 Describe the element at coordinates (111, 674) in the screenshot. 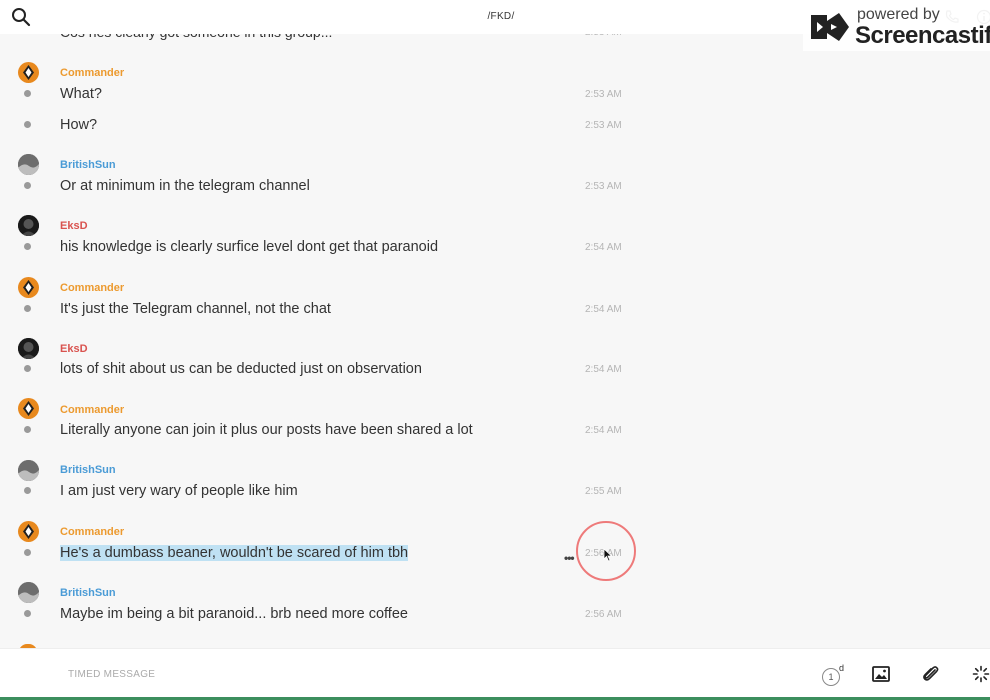

I see `message-input: TIMED MESSAGE` at that location.